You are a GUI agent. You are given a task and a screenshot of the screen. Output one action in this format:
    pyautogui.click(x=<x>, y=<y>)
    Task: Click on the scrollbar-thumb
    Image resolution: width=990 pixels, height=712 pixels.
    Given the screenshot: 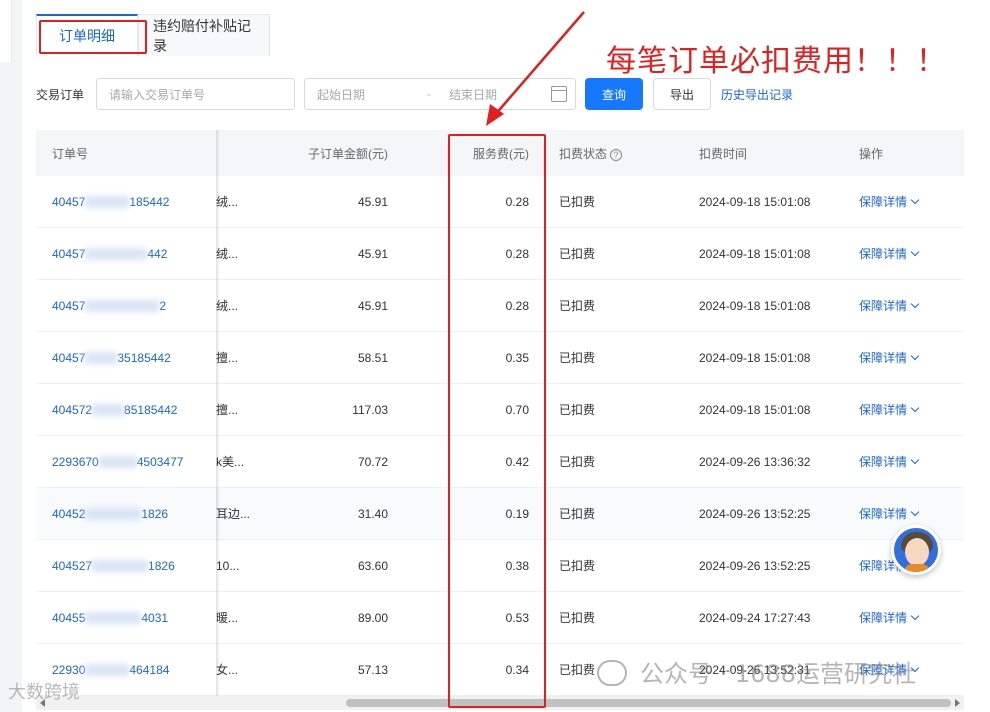 What is the action you would take?
    pyautogui.click(x=648, y=703)
    